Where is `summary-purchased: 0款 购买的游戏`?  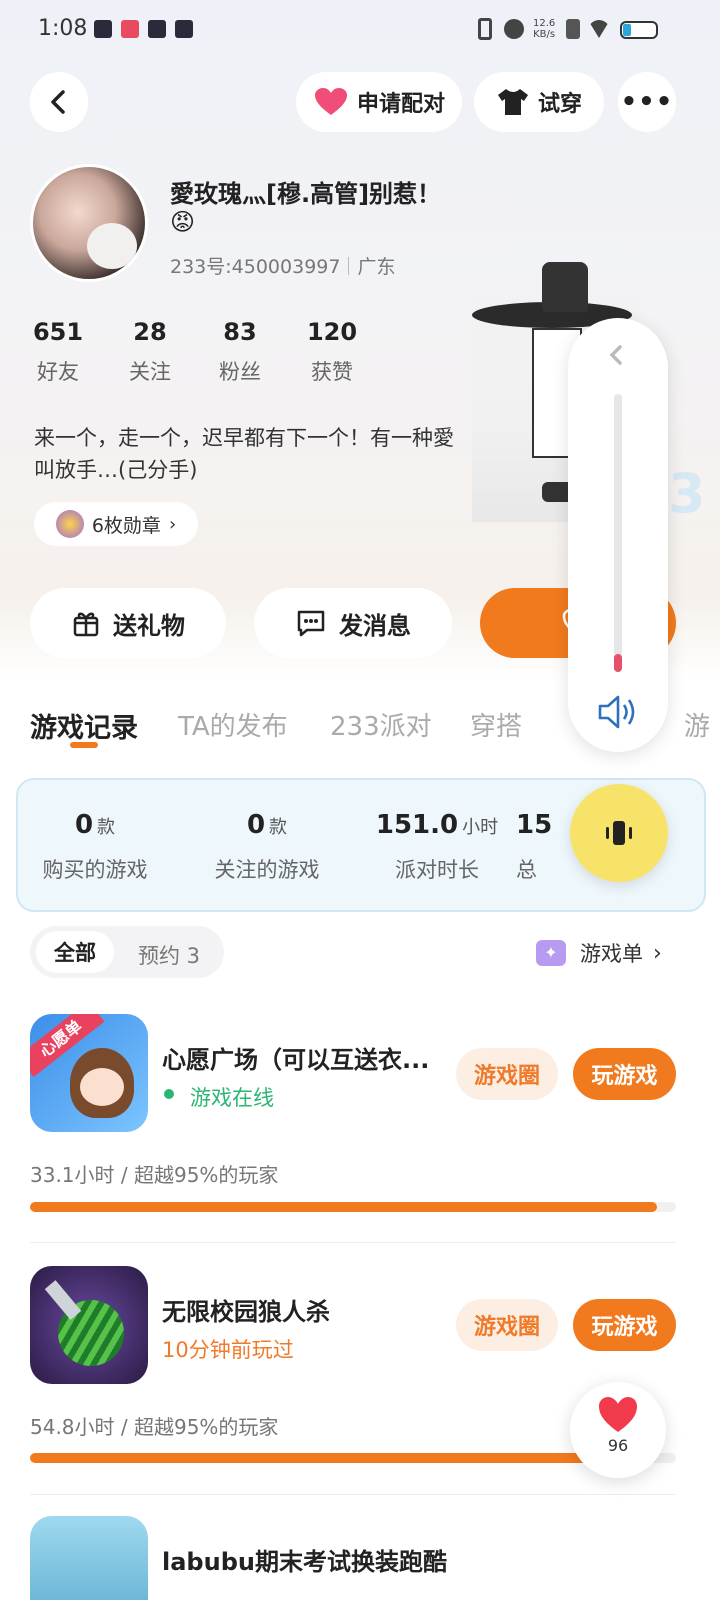
summary-purchased: 0款 购买的游戏 is located at coordinates (95, 847).